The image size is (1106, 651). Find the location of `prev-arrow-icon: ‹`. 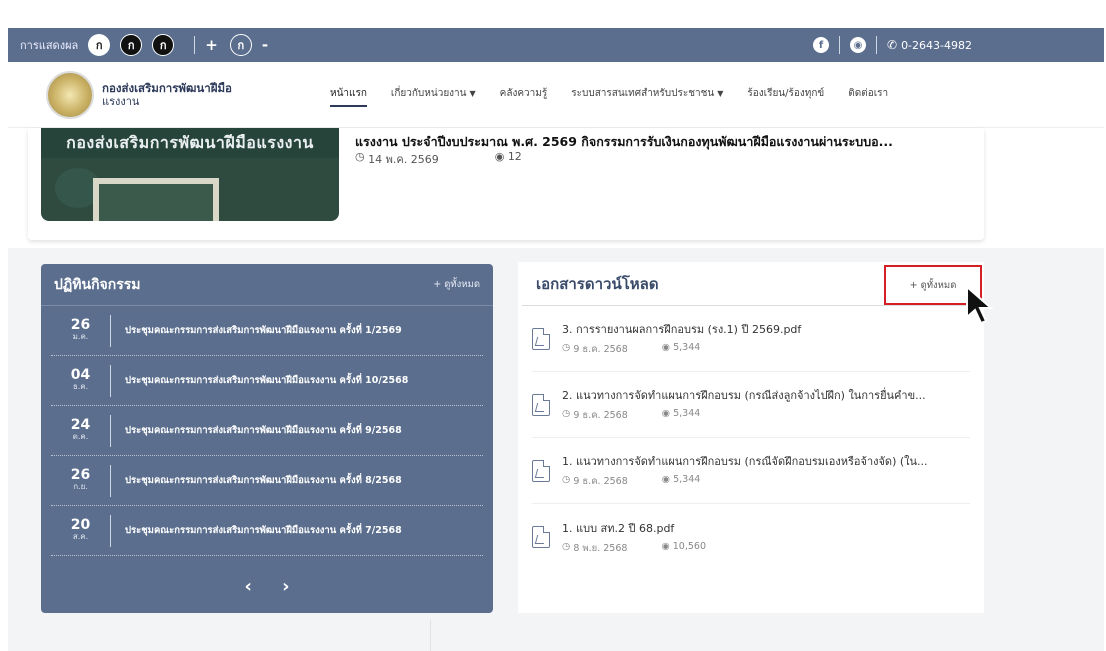

prev-arrow-icon: ‹ is located at coordinates (247, 586).